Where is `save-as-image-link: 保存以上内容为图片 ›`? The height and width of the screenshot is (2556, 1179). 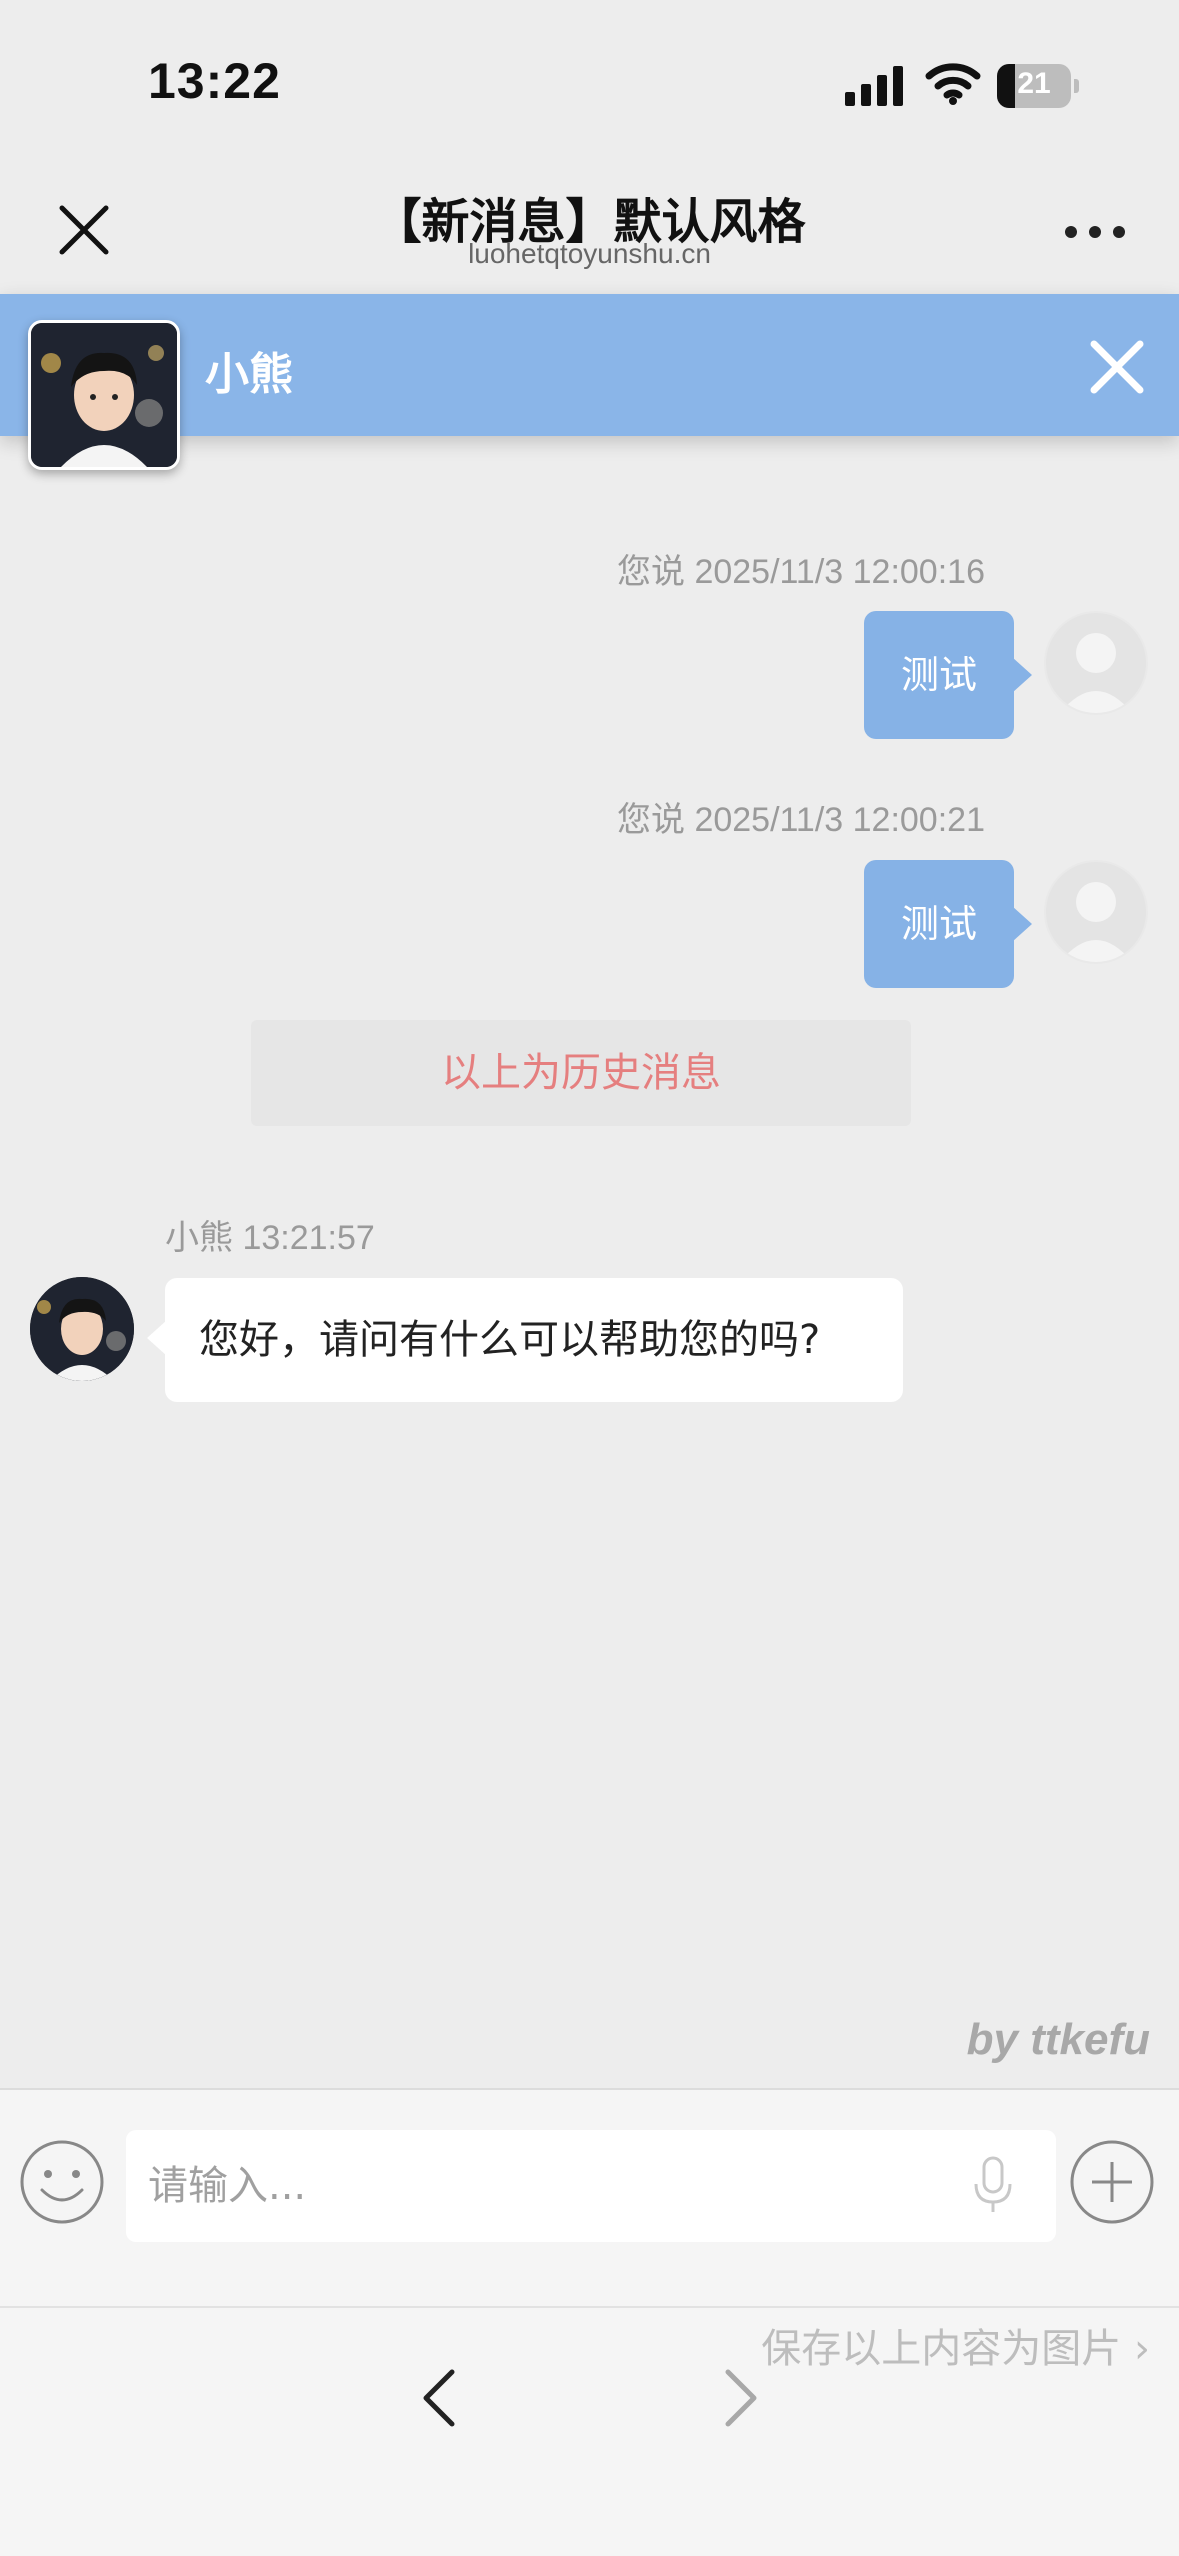 save-as-image-link: 保存以上内容为图片 › is located at coordinates (935, 2345).